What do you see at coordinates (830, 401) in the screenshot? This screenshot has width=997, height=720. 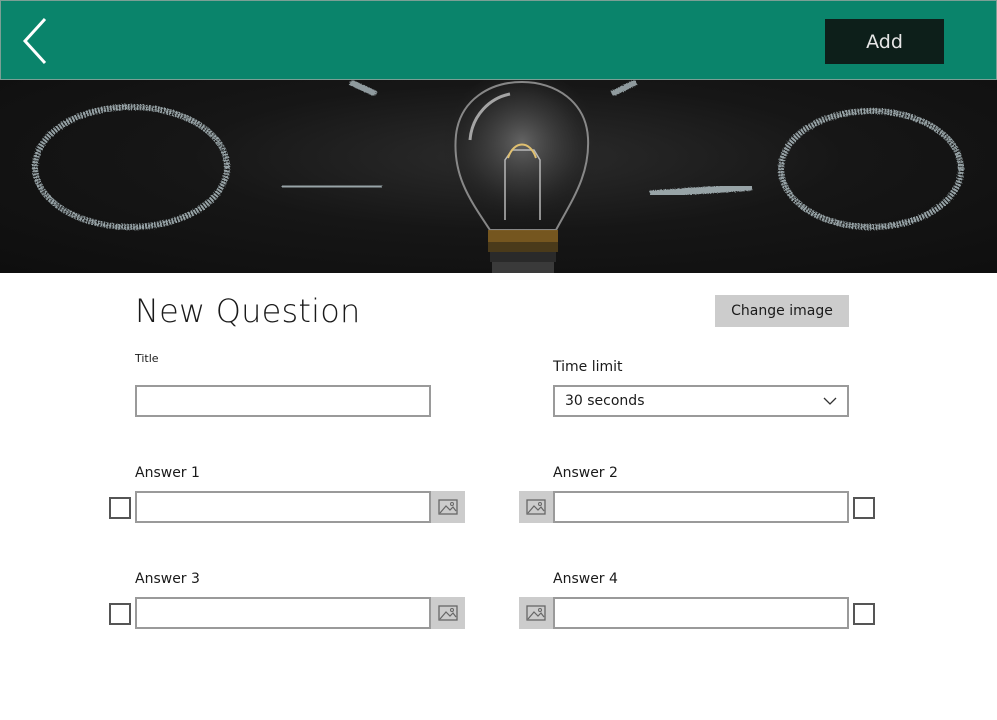 I see `chevron-down-icon` at bounding box center [830, 401].